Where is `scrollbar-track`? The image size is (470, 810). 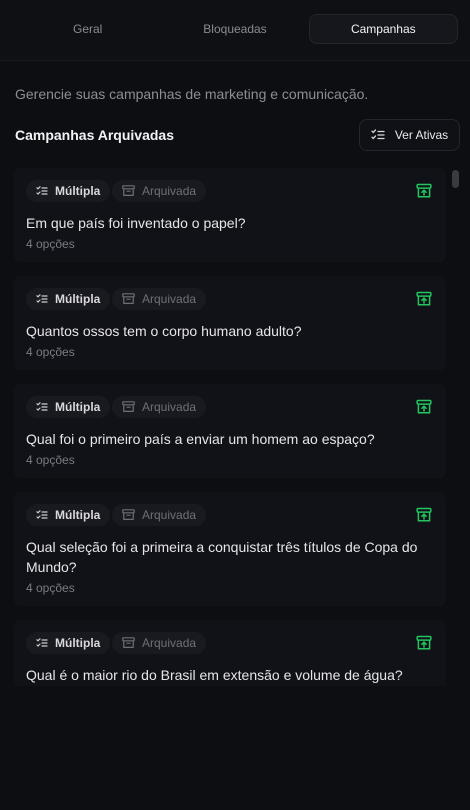 scrollbar-track is located at coordinates (456, 427).